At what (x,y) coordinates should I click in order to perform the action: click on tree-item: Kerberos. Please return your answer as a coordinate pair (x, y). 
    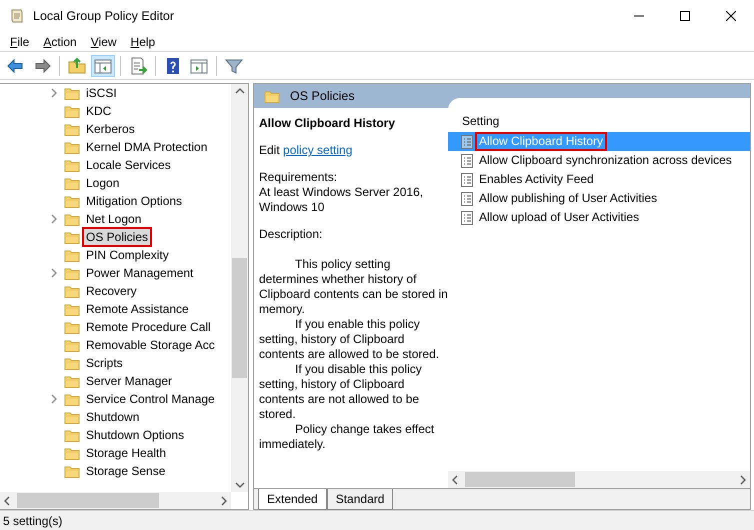
    Looking at the image, I should click on (110, 129).